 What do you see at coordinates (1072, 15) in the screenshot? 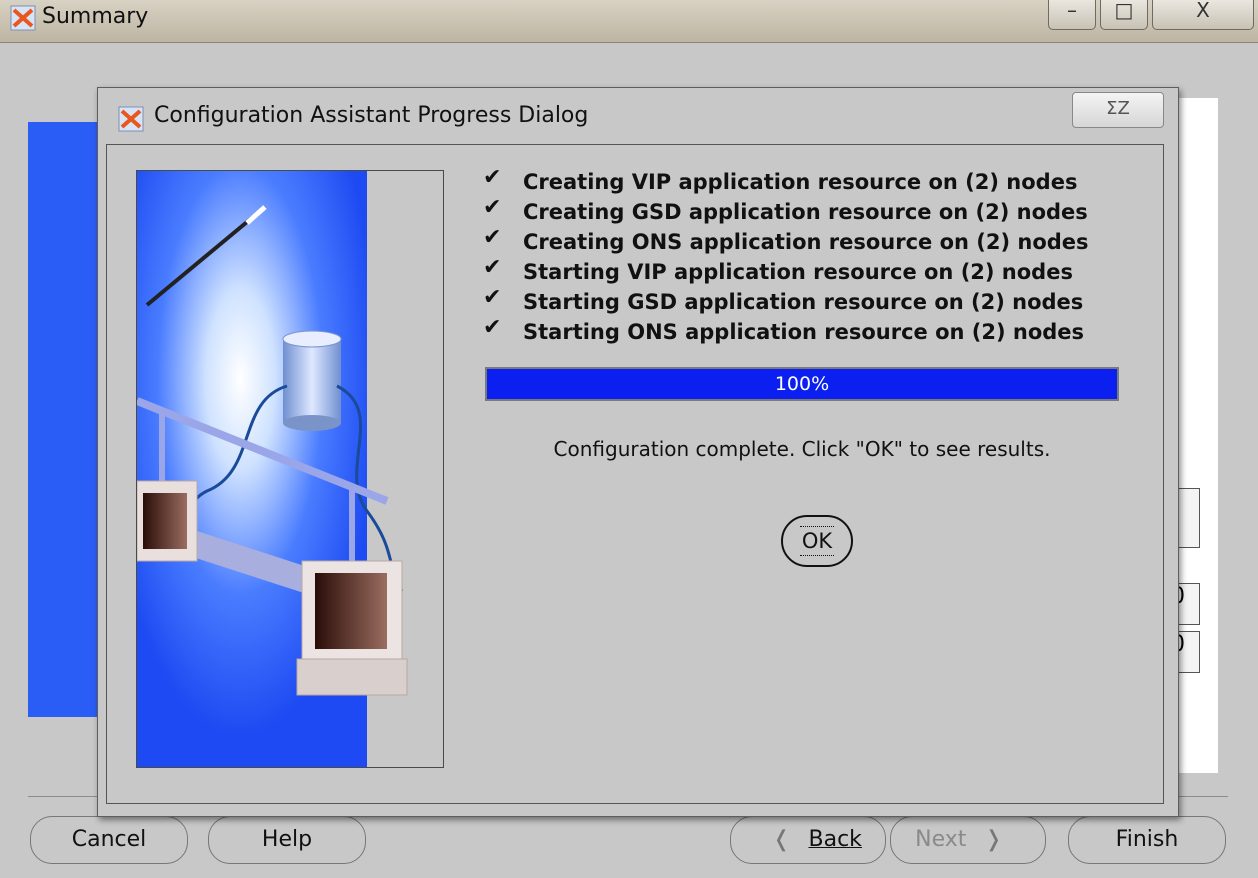
I see `minimize-button: –` at bounding box center [1072, 15].